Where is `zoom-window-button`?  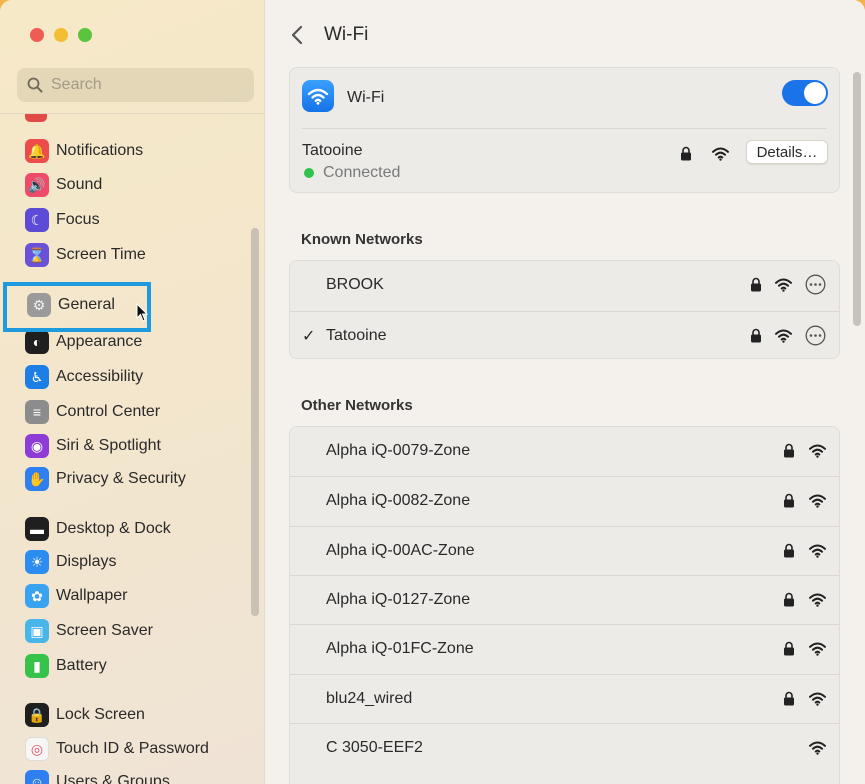 zoom-window-button is located at coordinates (85, 35).